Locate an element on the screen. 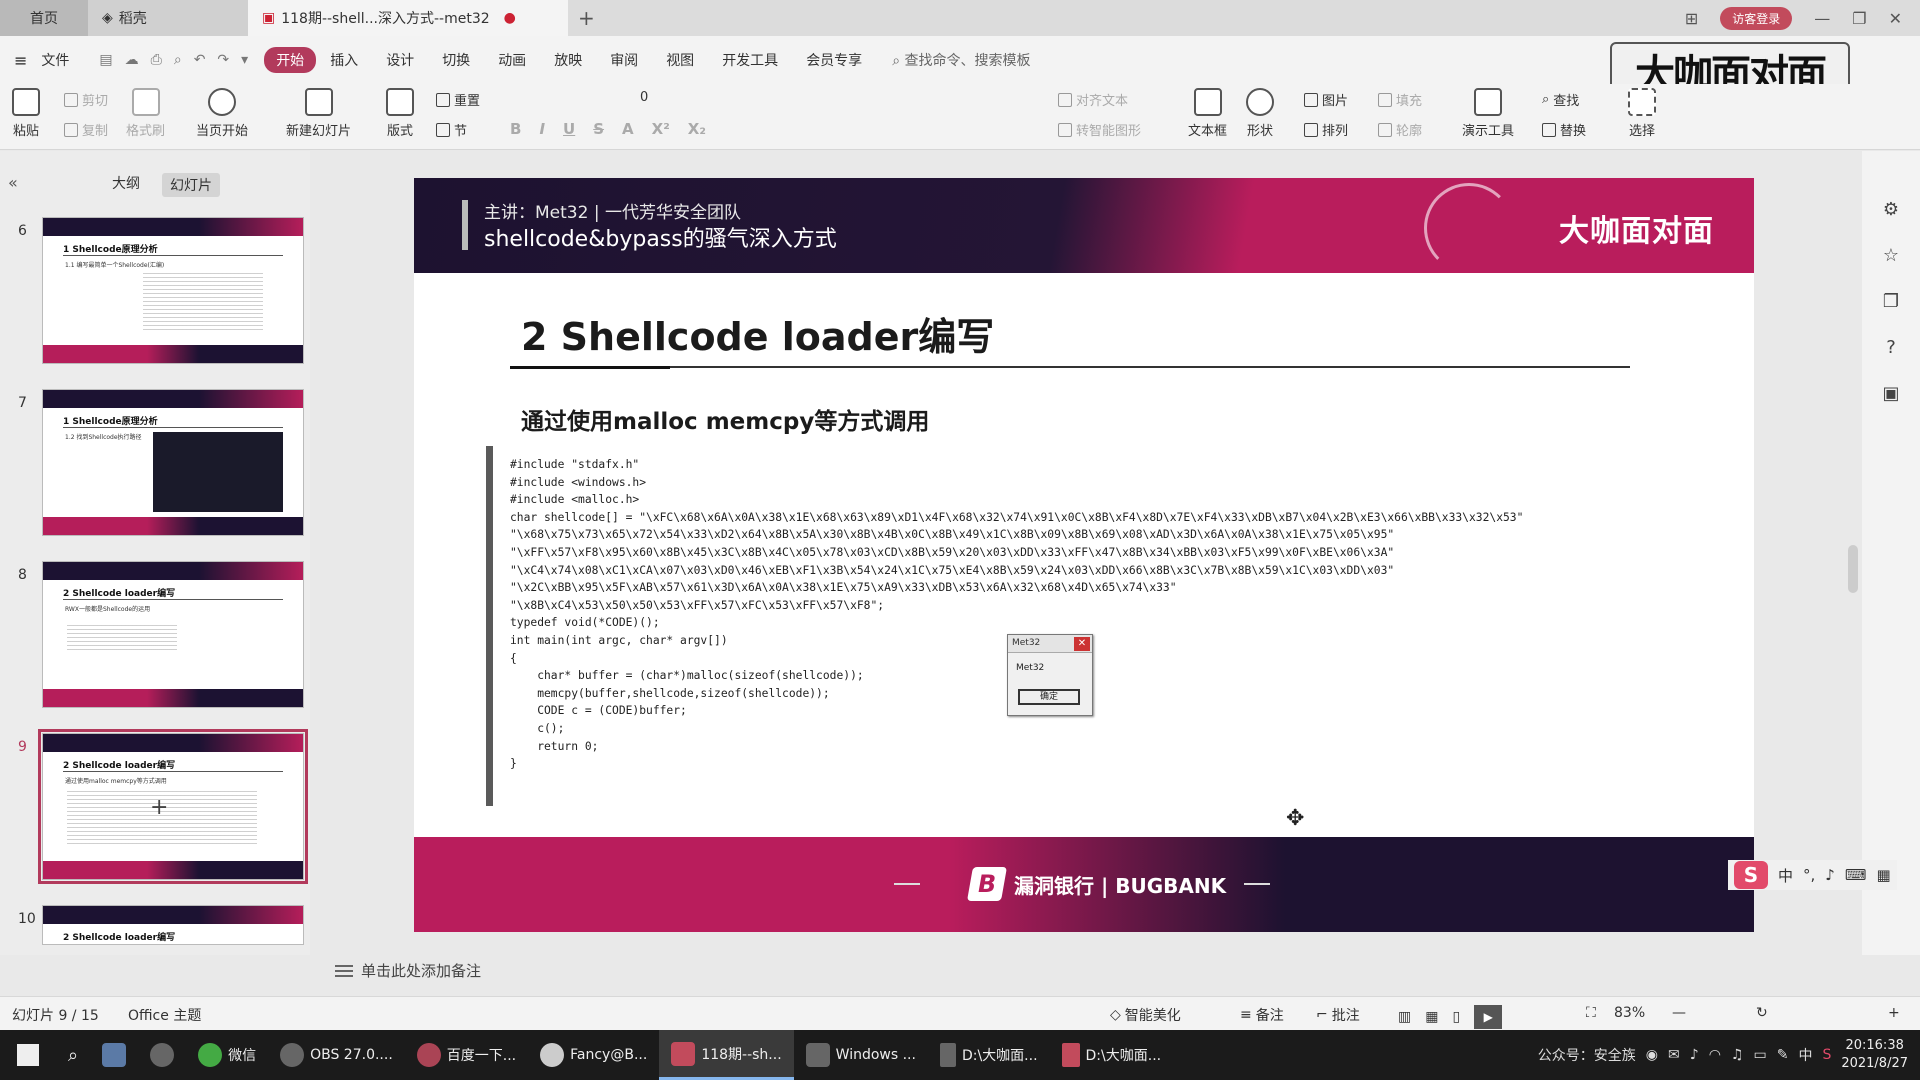  font-size-box: 0 is located at coordinates (644, 97).